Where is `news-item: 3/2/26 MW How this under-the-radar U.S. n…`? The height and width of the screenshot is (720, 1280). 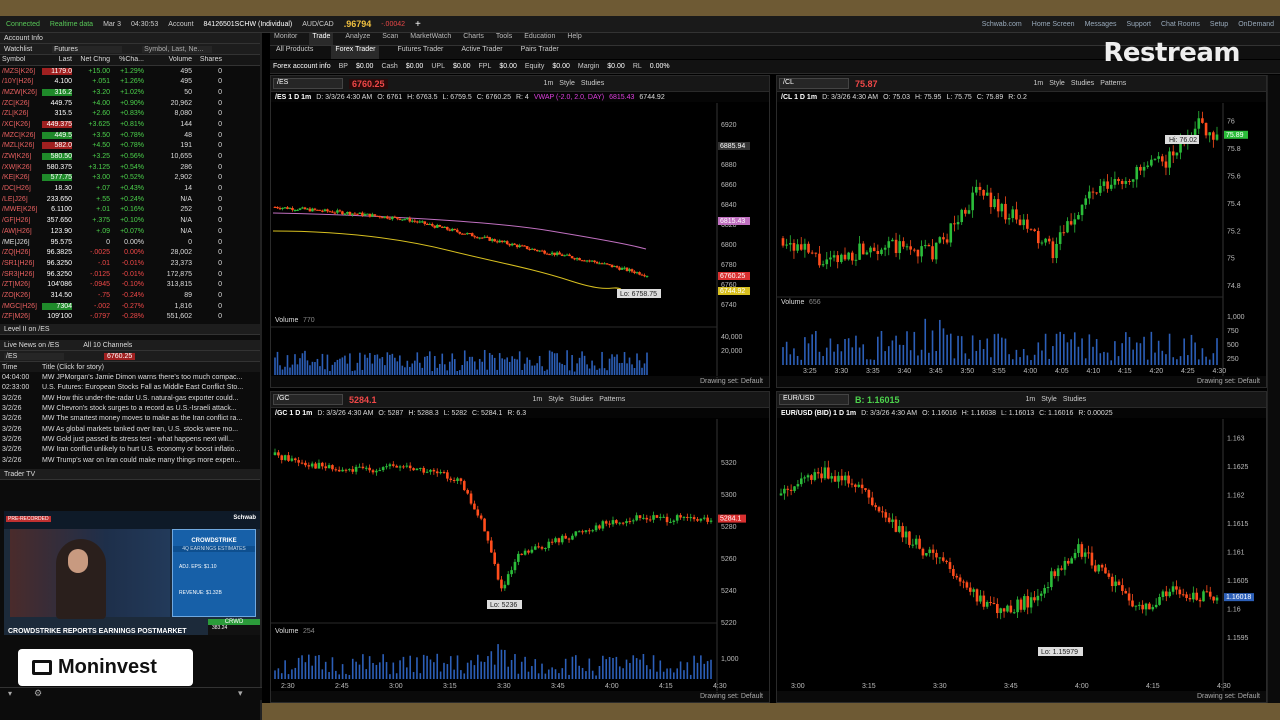
news-item: 3/2/26 MW How this under-the-radar U.S. n… is located at coordinates (130, 398).